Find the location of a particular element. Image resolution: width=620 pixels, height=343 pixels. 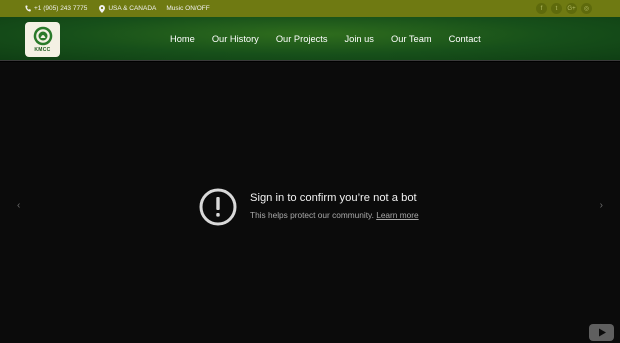

nav-contact: Contact is located at coordinates (465, 39).